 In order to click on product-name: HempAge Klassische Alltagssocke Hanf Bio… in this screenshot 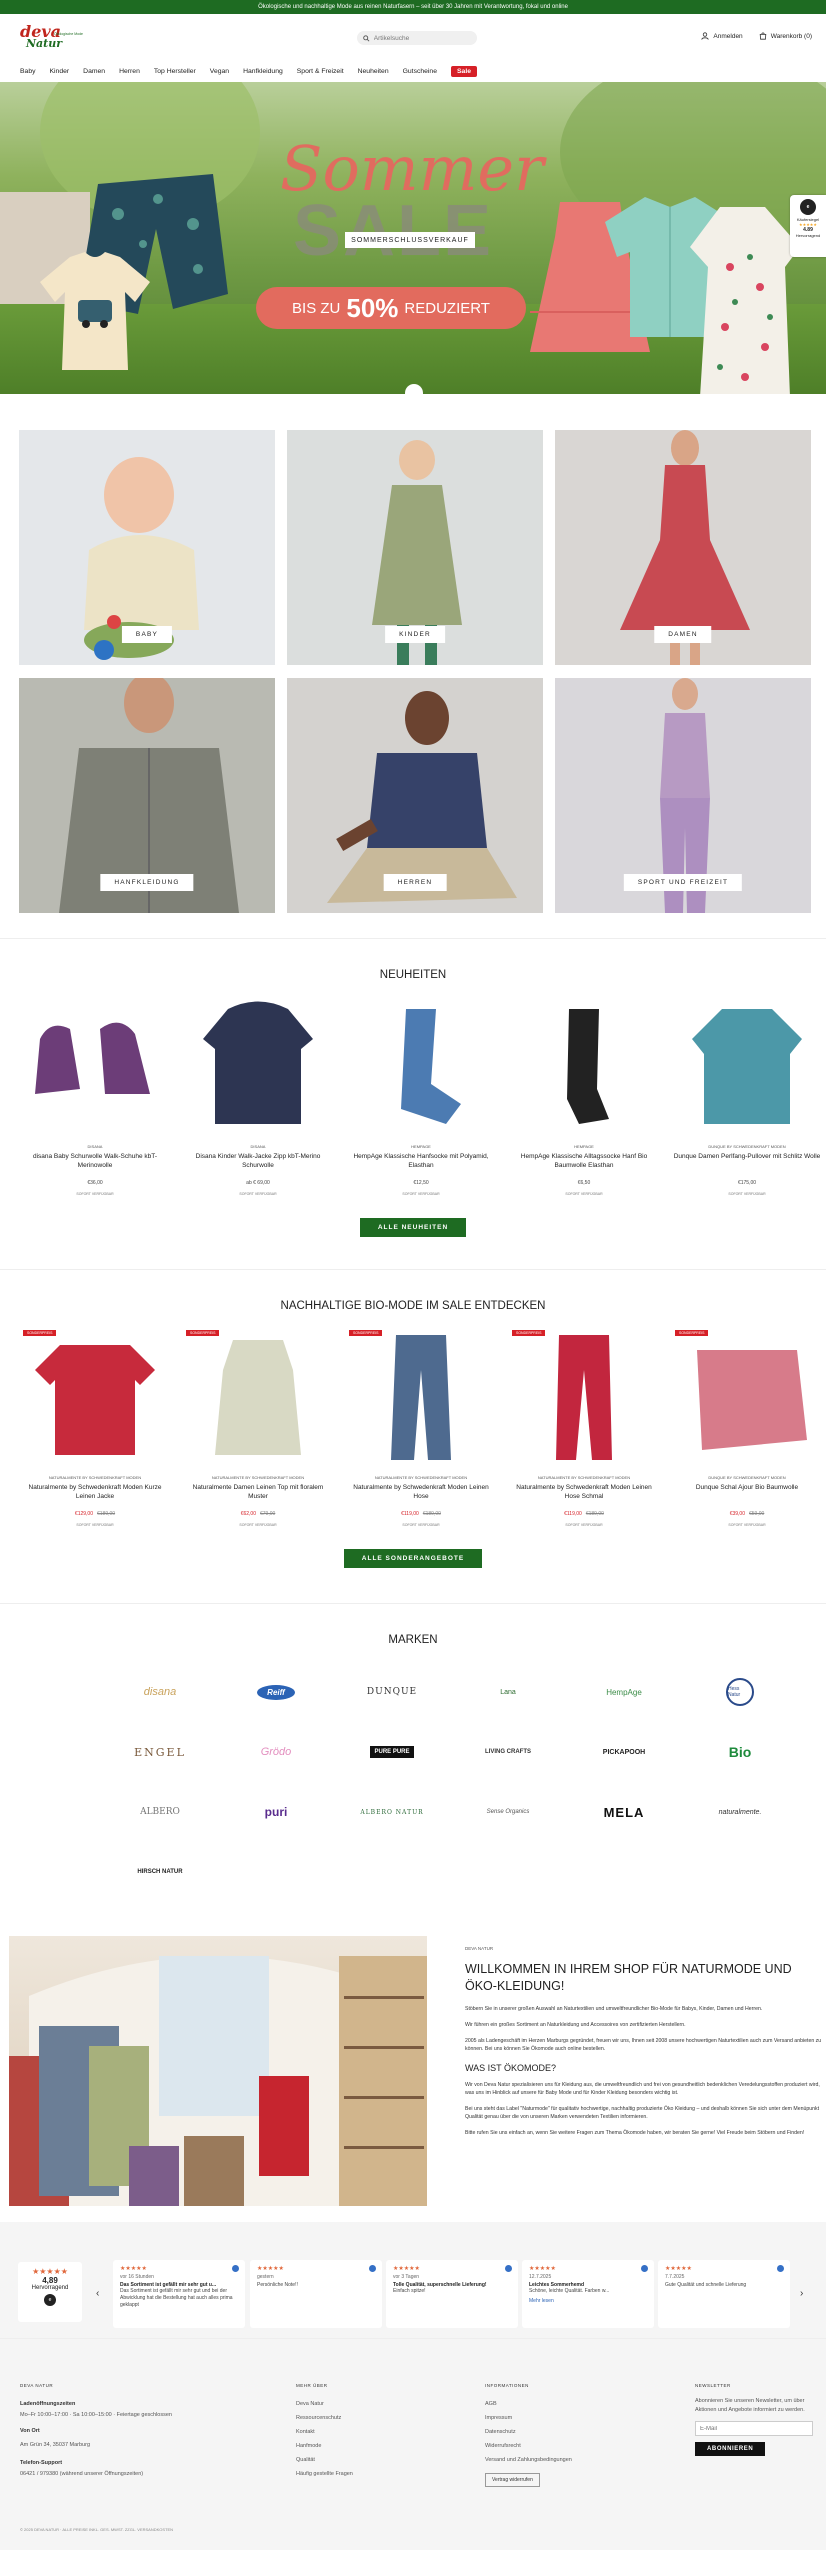, I will do `click(584, 1162)`.